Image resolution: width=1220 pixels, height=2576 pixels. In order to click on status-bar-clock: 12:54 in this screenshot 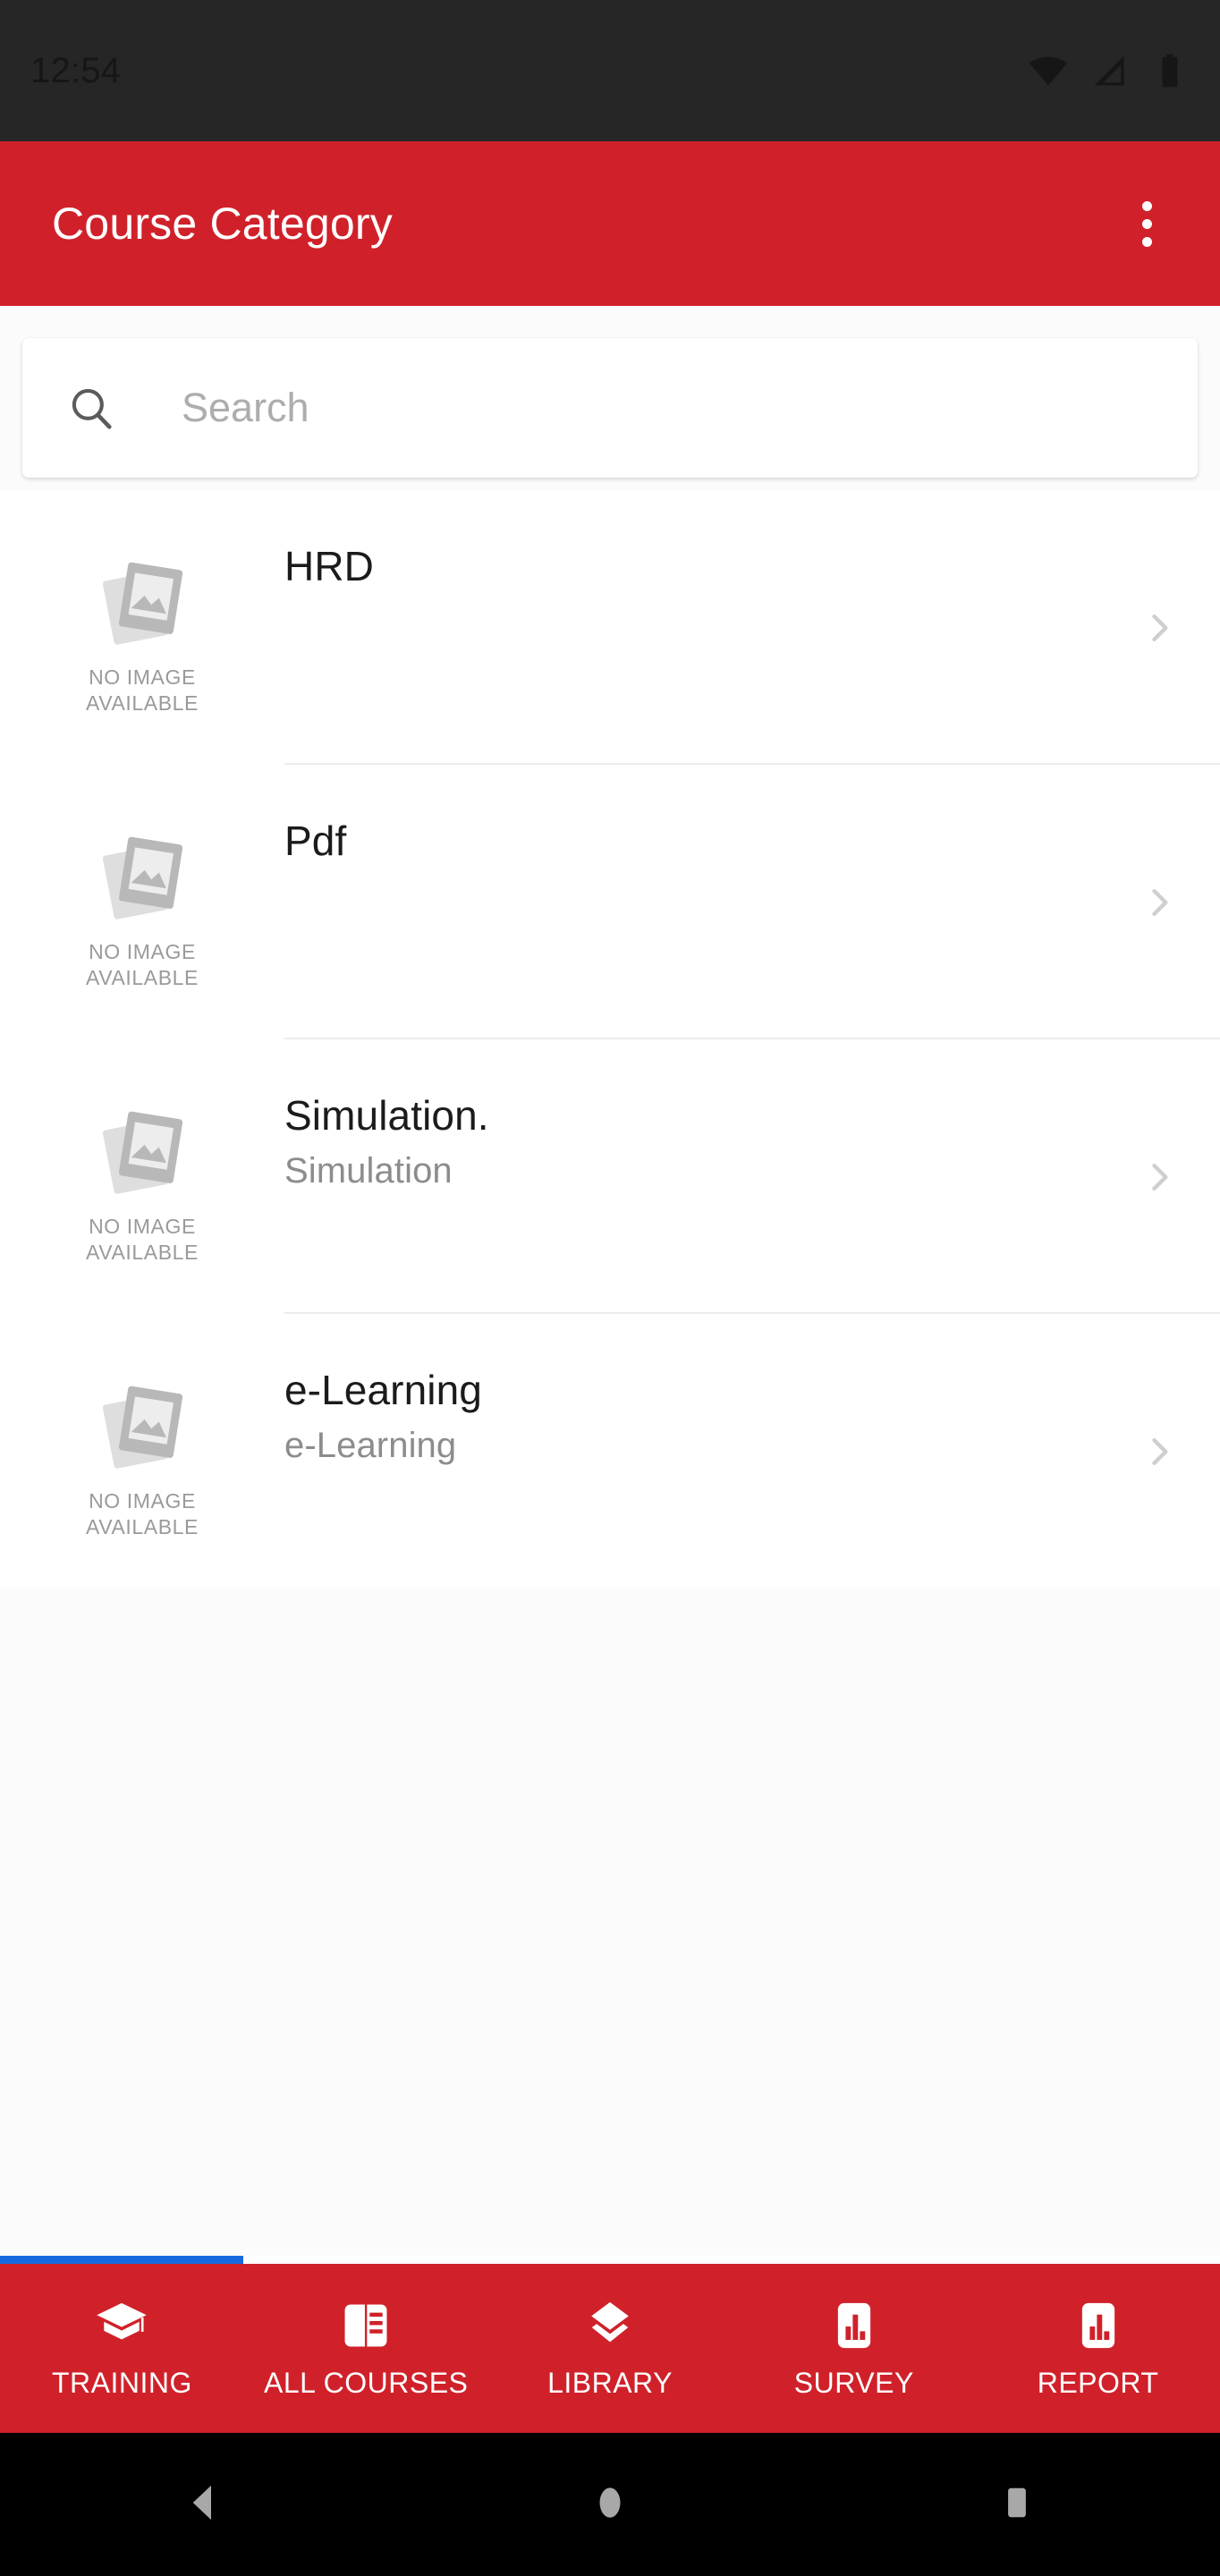, I will do `click(76, 70)`.